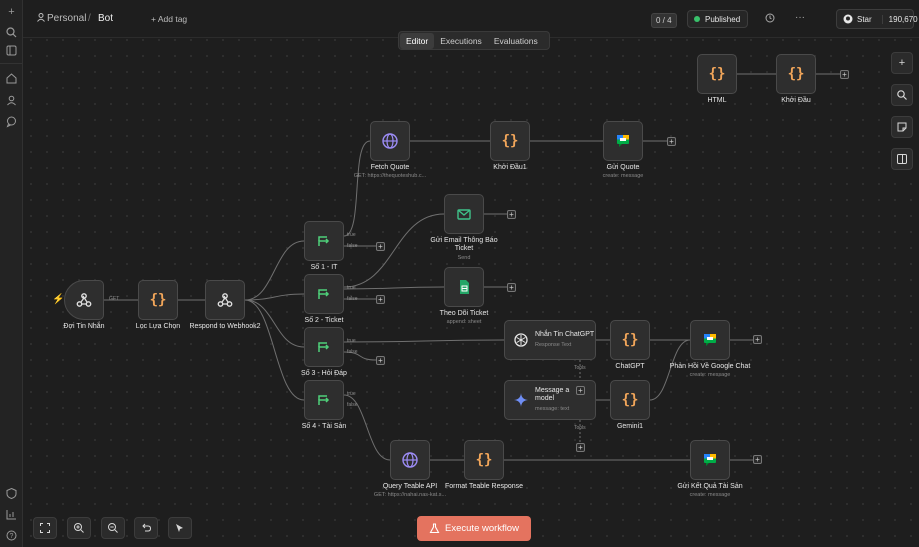 This screenshot has height=547, width=919. Describe the element at coordinates (877, 19) in the screenshot. I see `github-star-button: Star 190,670` at that location.